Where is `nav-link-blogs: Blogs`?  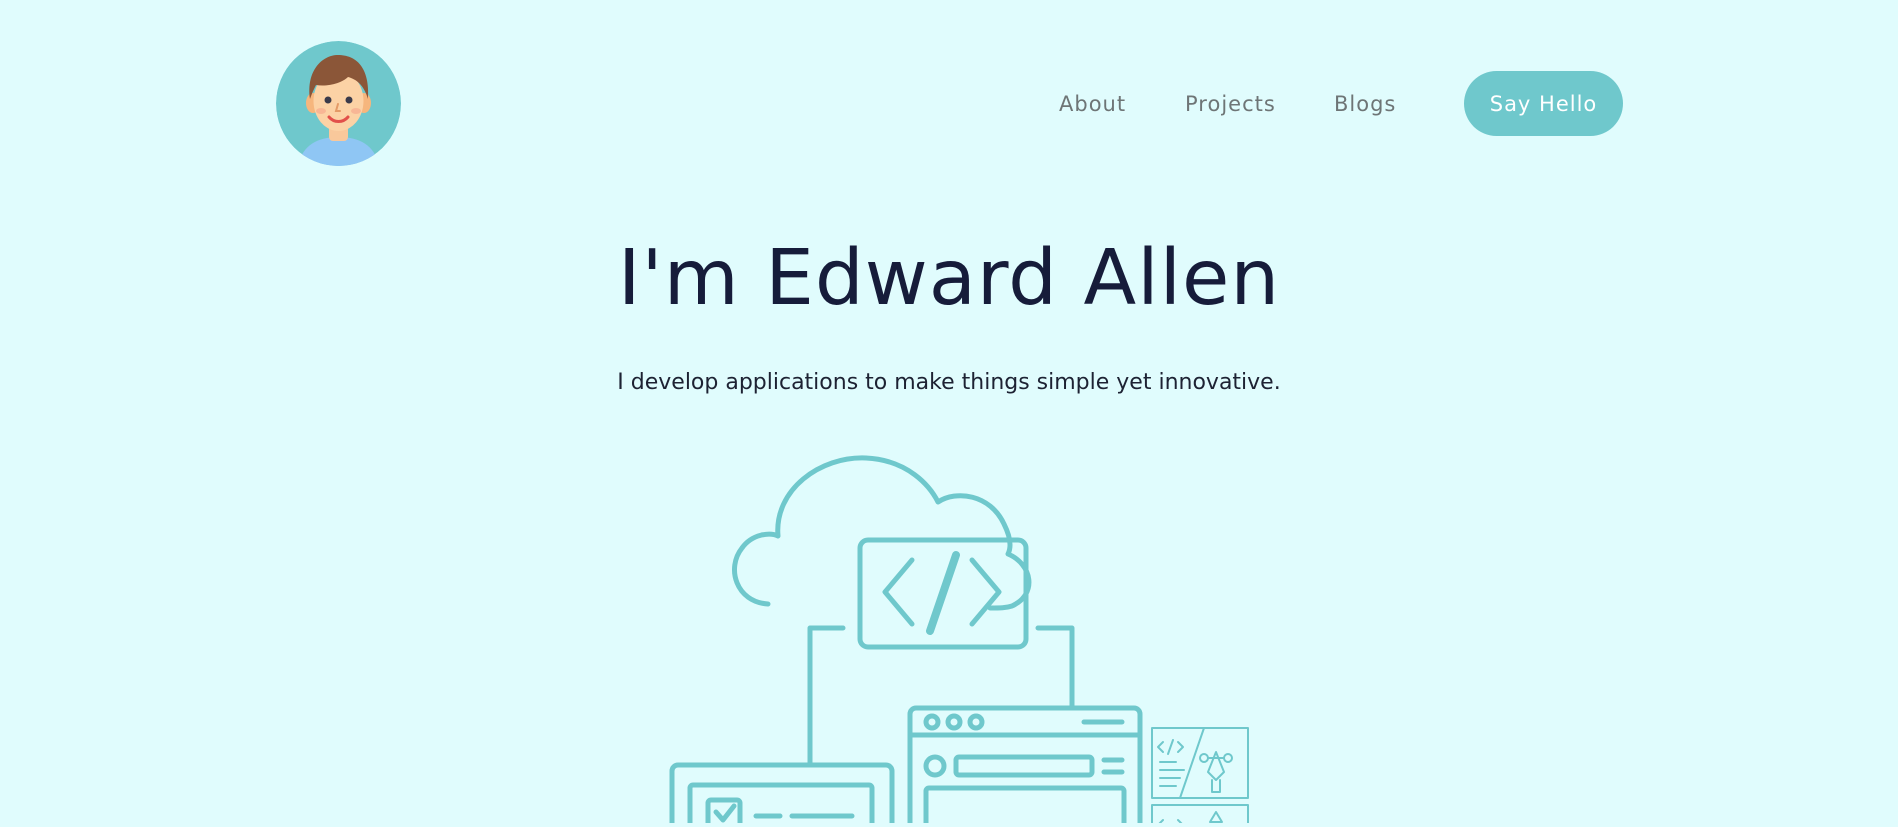 nav-link-blogs: Blogs is located at coordinates (1365, 104).